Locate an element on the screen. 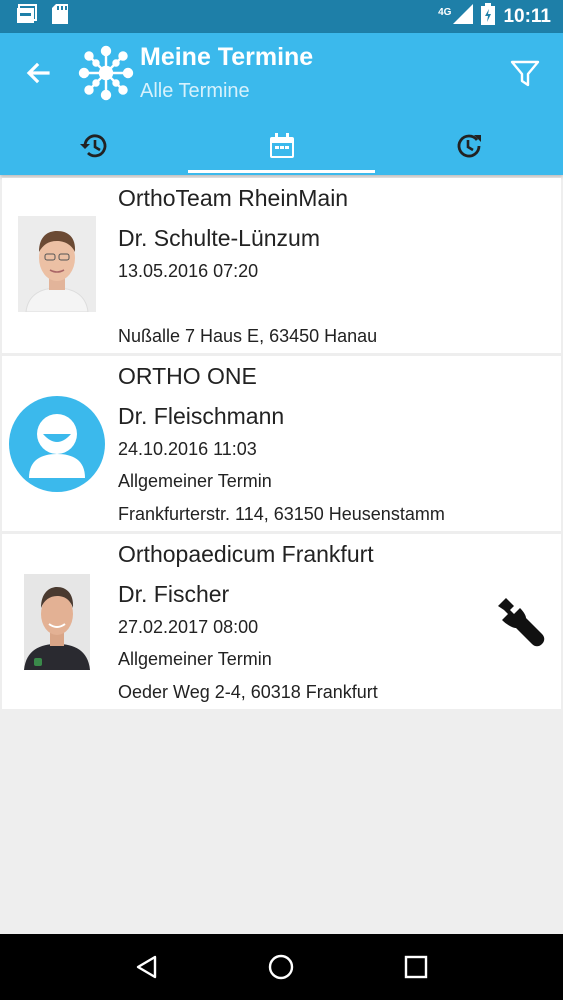 This screenshot has width=563, height=1000. upcoming-clock-icon is located at coordinates (469, 148).